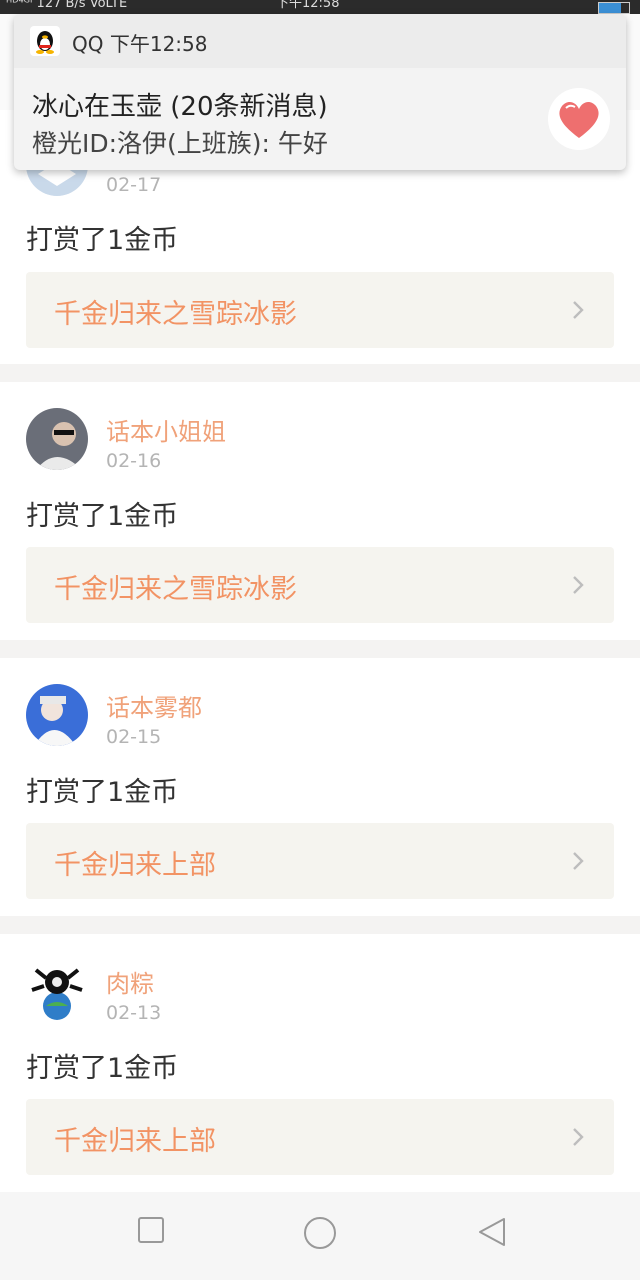 This screenshot has height=1280, width=640. What do you see at coordinates (154, 705) in the screenshot?
I see `username: 话本雾都` at bounding box center [154, 705].